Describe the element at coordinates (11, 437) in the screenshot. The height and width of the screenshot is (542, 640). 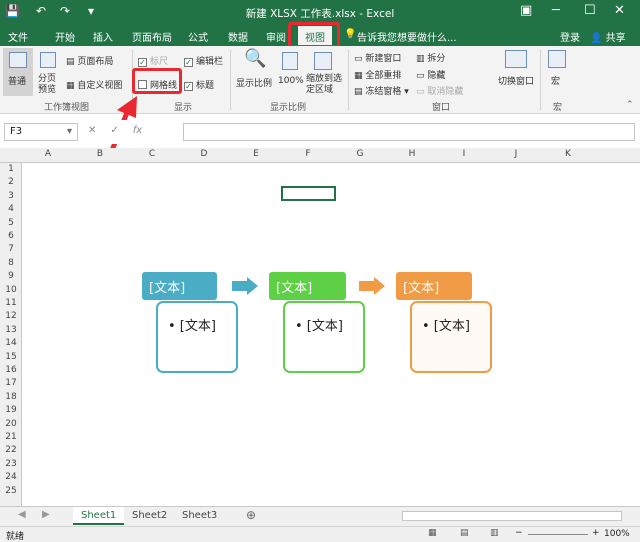
I see `row-header: 21` at that location.